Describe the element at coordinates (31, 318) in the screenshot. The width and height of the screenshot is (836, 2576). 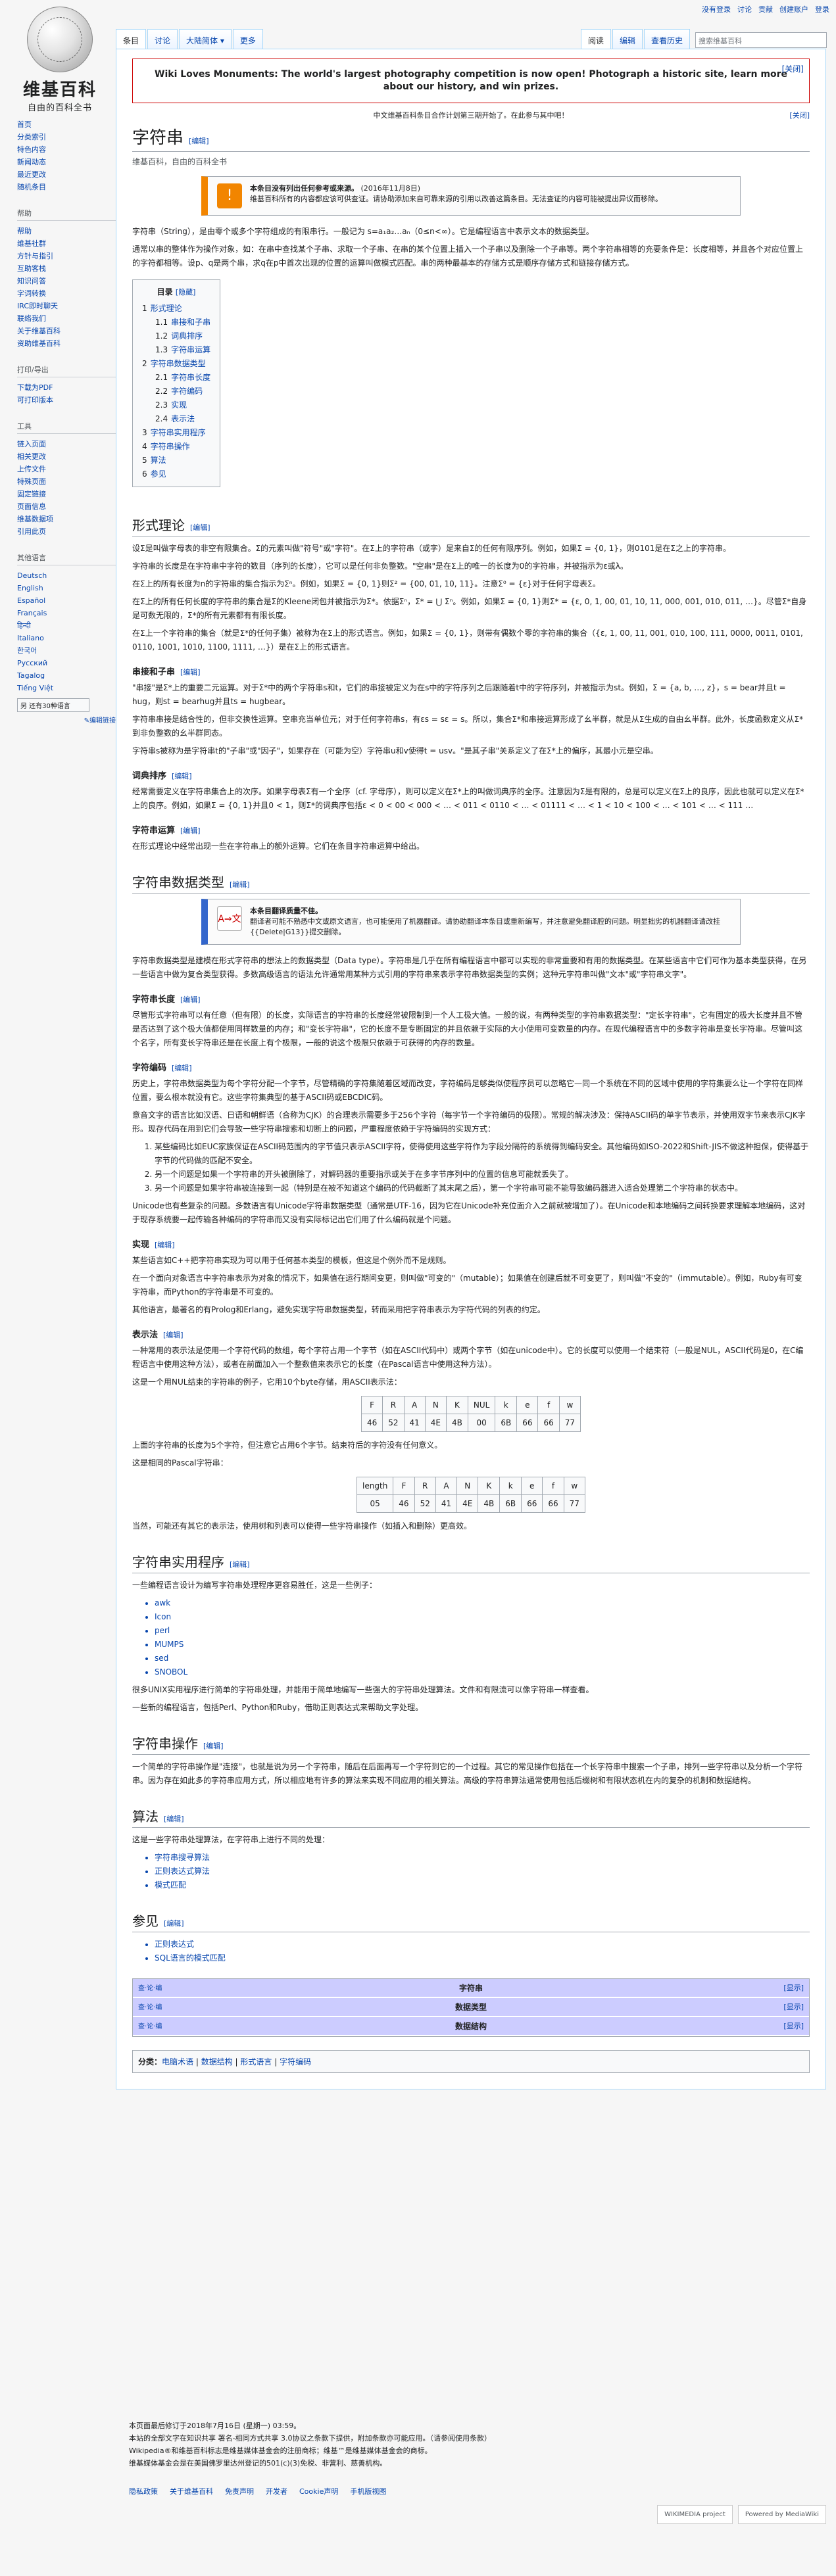
I see `sidebar-item-help: 联络我们` at that location.